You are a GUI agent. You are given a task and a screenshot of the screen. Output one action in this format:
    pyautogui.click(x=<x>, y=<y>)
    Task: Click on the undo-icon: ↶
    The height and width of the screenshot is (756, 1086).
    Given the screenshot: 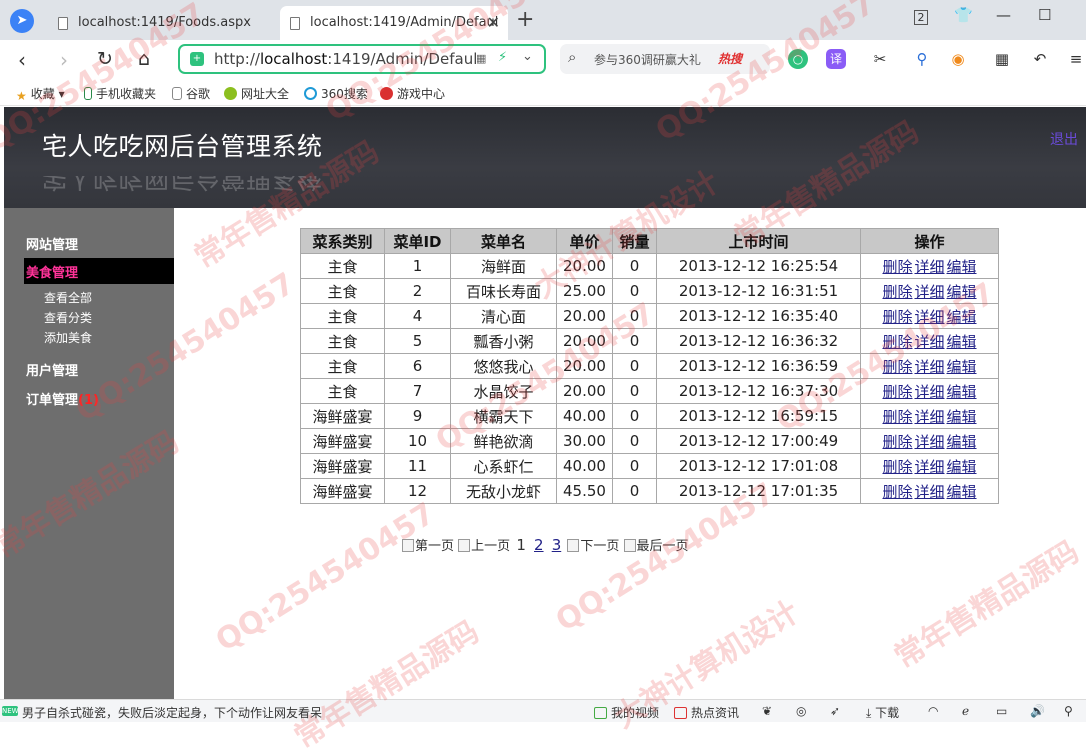 What is the action you would take?
    pyautogui.click(x=1040, y=59)
    